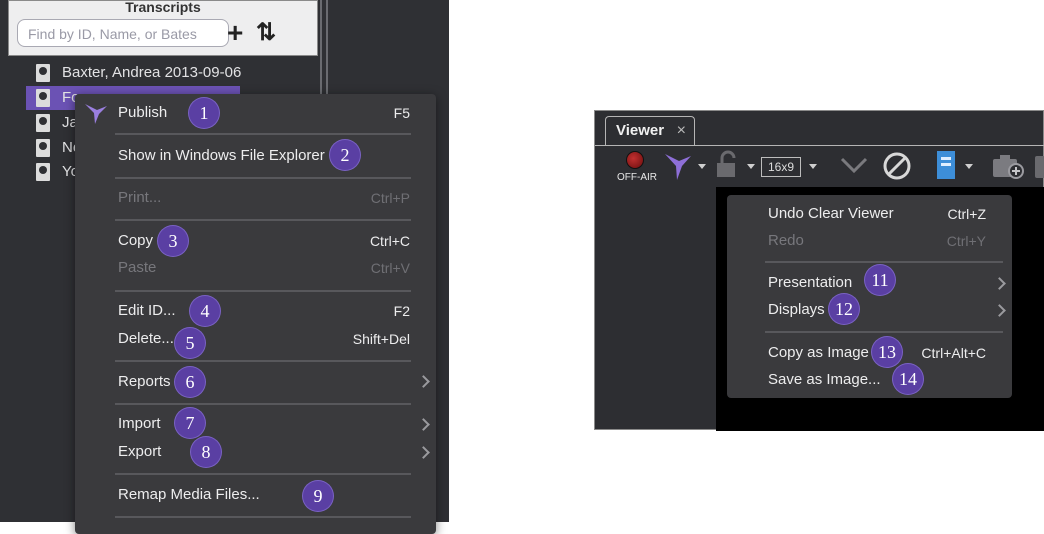  What do you see at coordinates (796, 310) in the screenshot?
I see `menu-item-displays: Displays` at bounding box center [796, 310].